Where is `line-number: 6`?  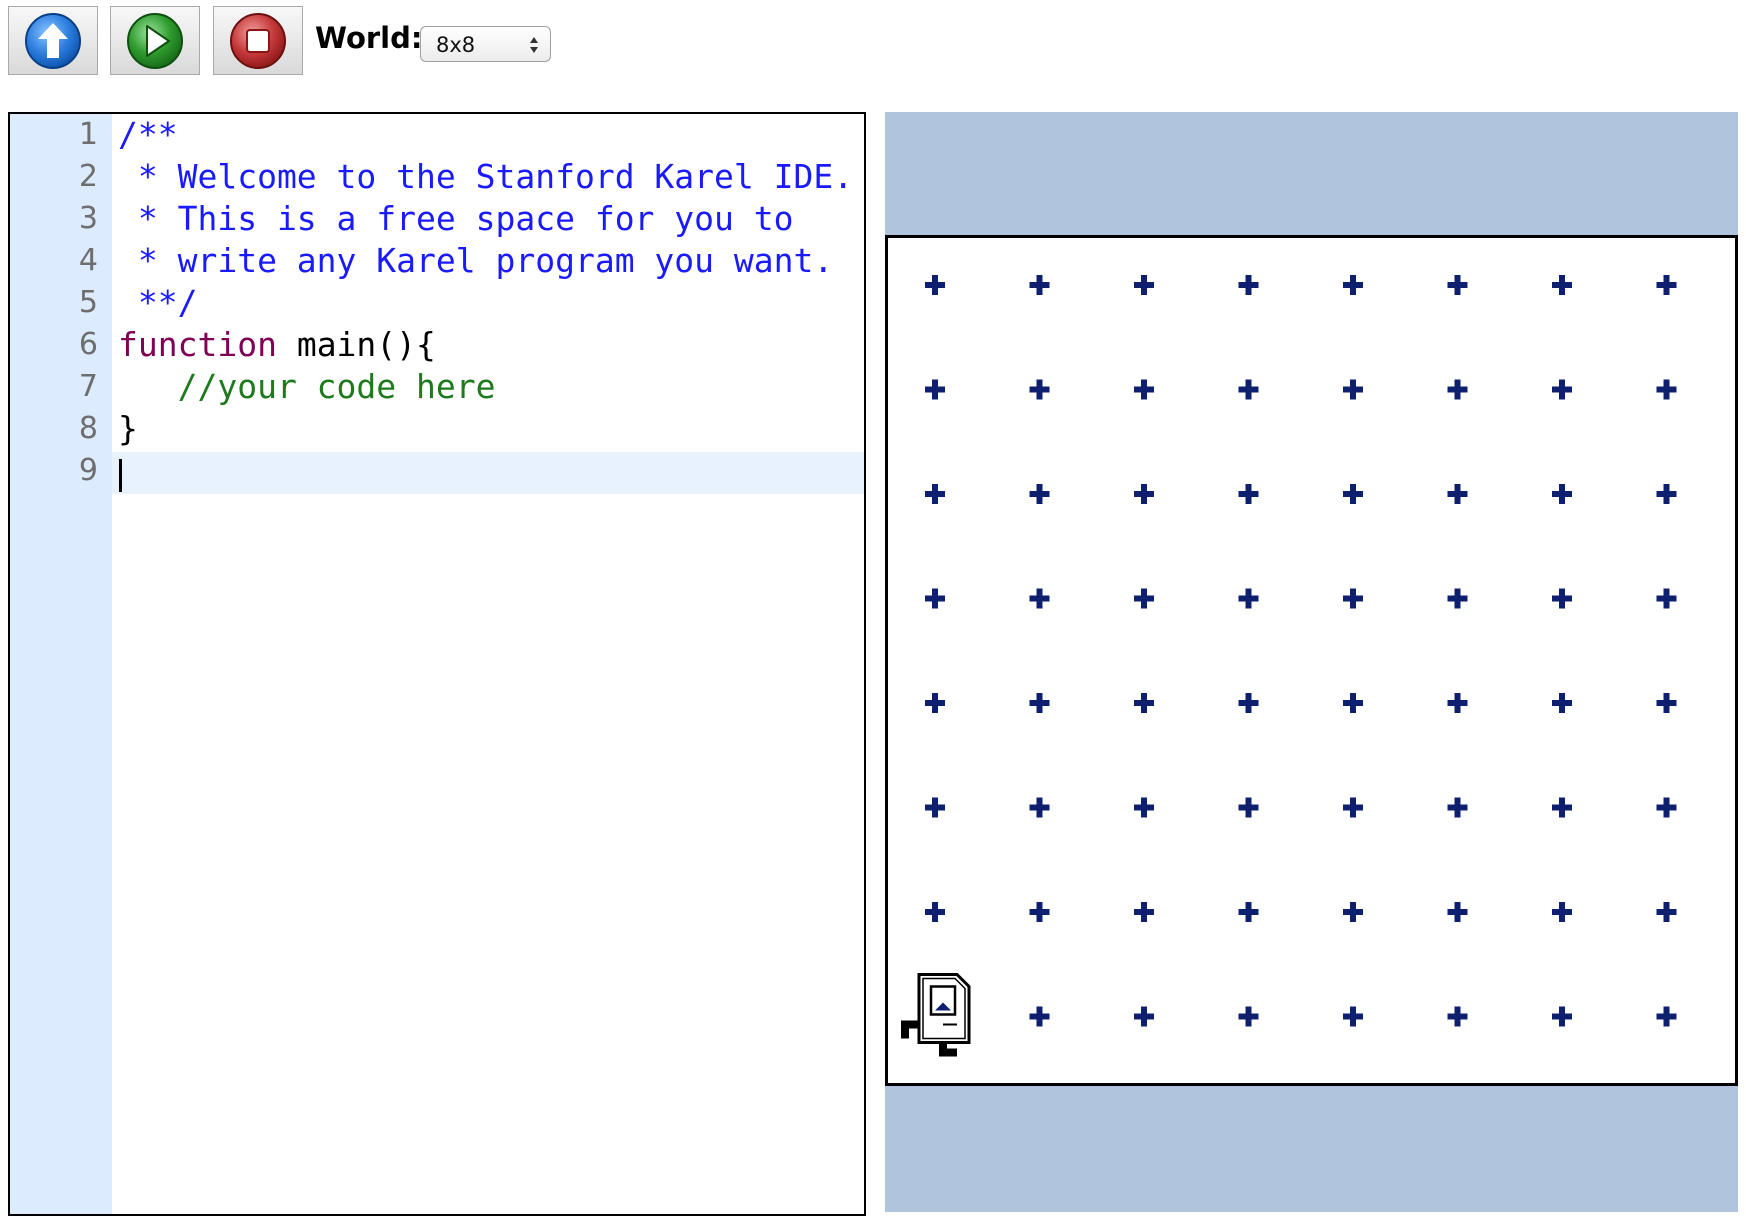
line-number: 6 is located at coordinates (88, 344).